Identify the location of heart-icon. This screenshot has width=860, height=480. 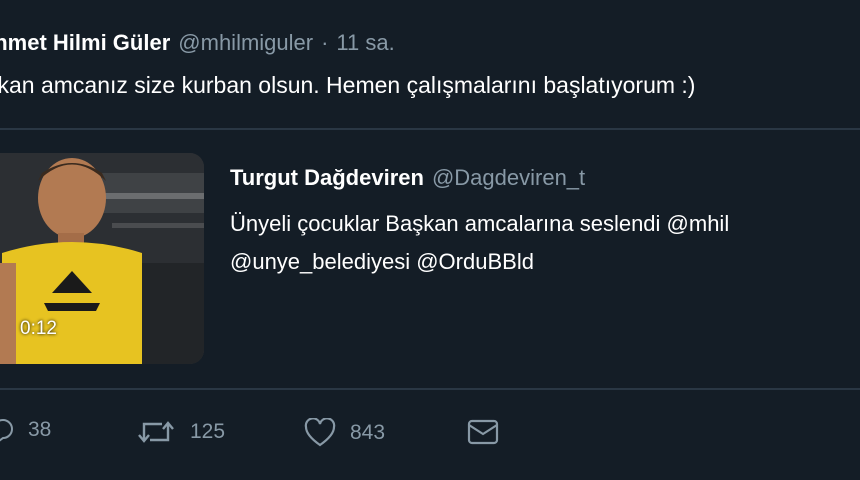
(320, 432).